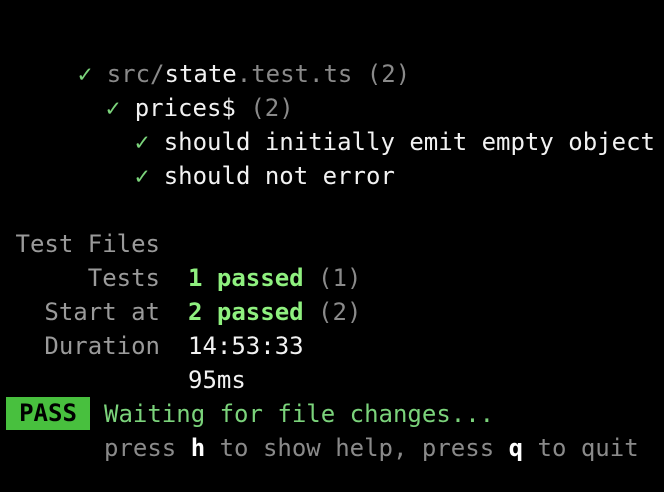 This screenshot has width=664, height=492. I want to click on summary-value: 95ms, so click(217, 380).